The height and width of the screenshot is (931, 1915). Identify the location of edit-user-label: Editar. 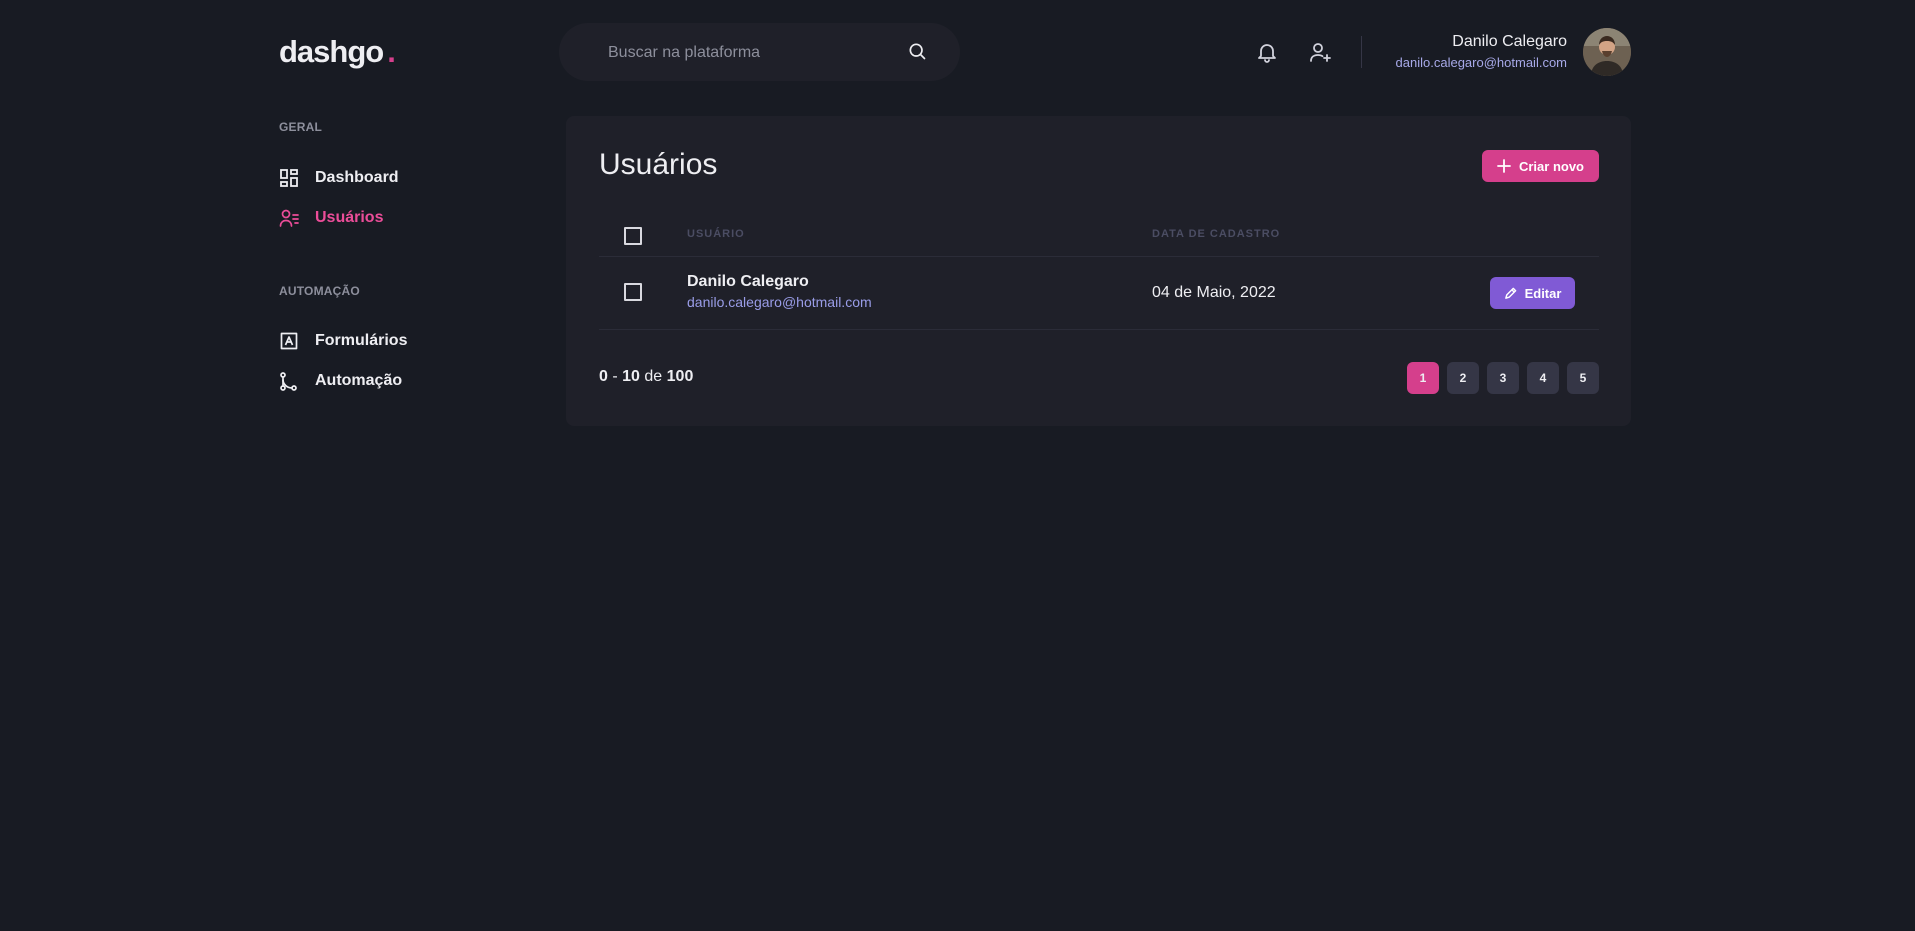
(1543, 293).